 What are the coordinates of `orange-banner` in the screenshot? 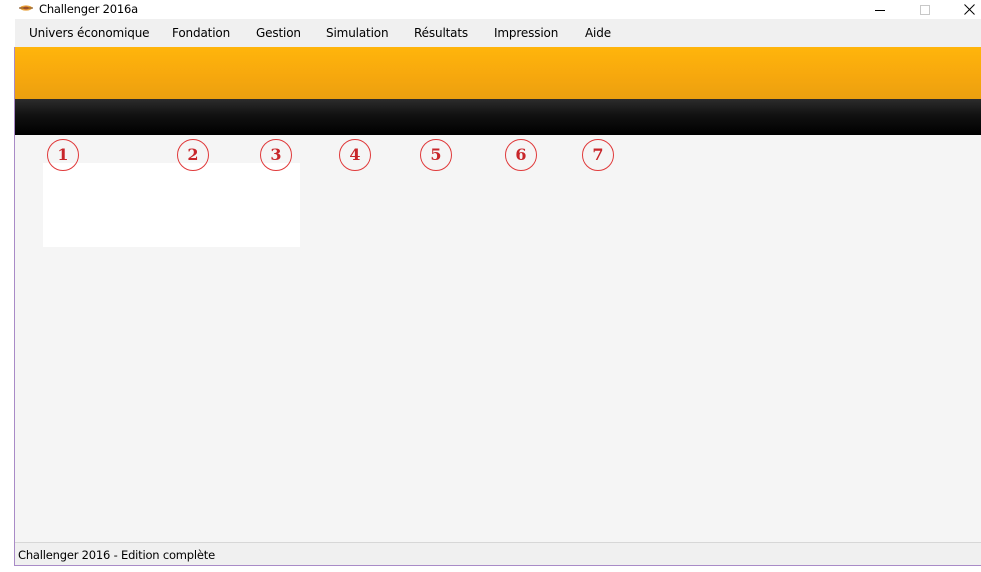 It's located at (498, 73).